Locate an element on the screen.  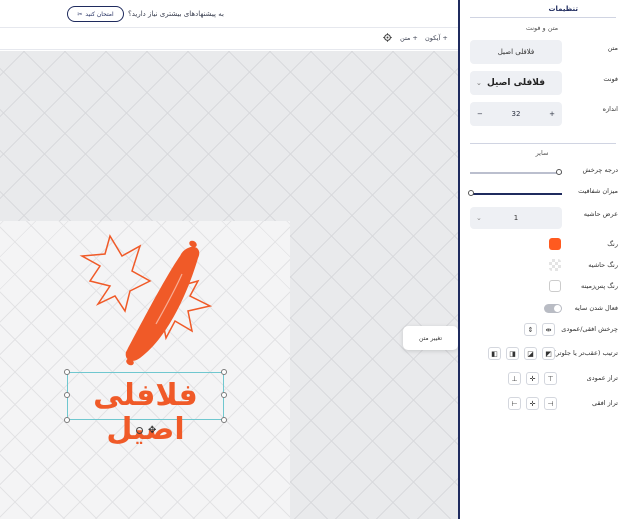
align-left-button: ⊢ is located at coordinates (514, 403).